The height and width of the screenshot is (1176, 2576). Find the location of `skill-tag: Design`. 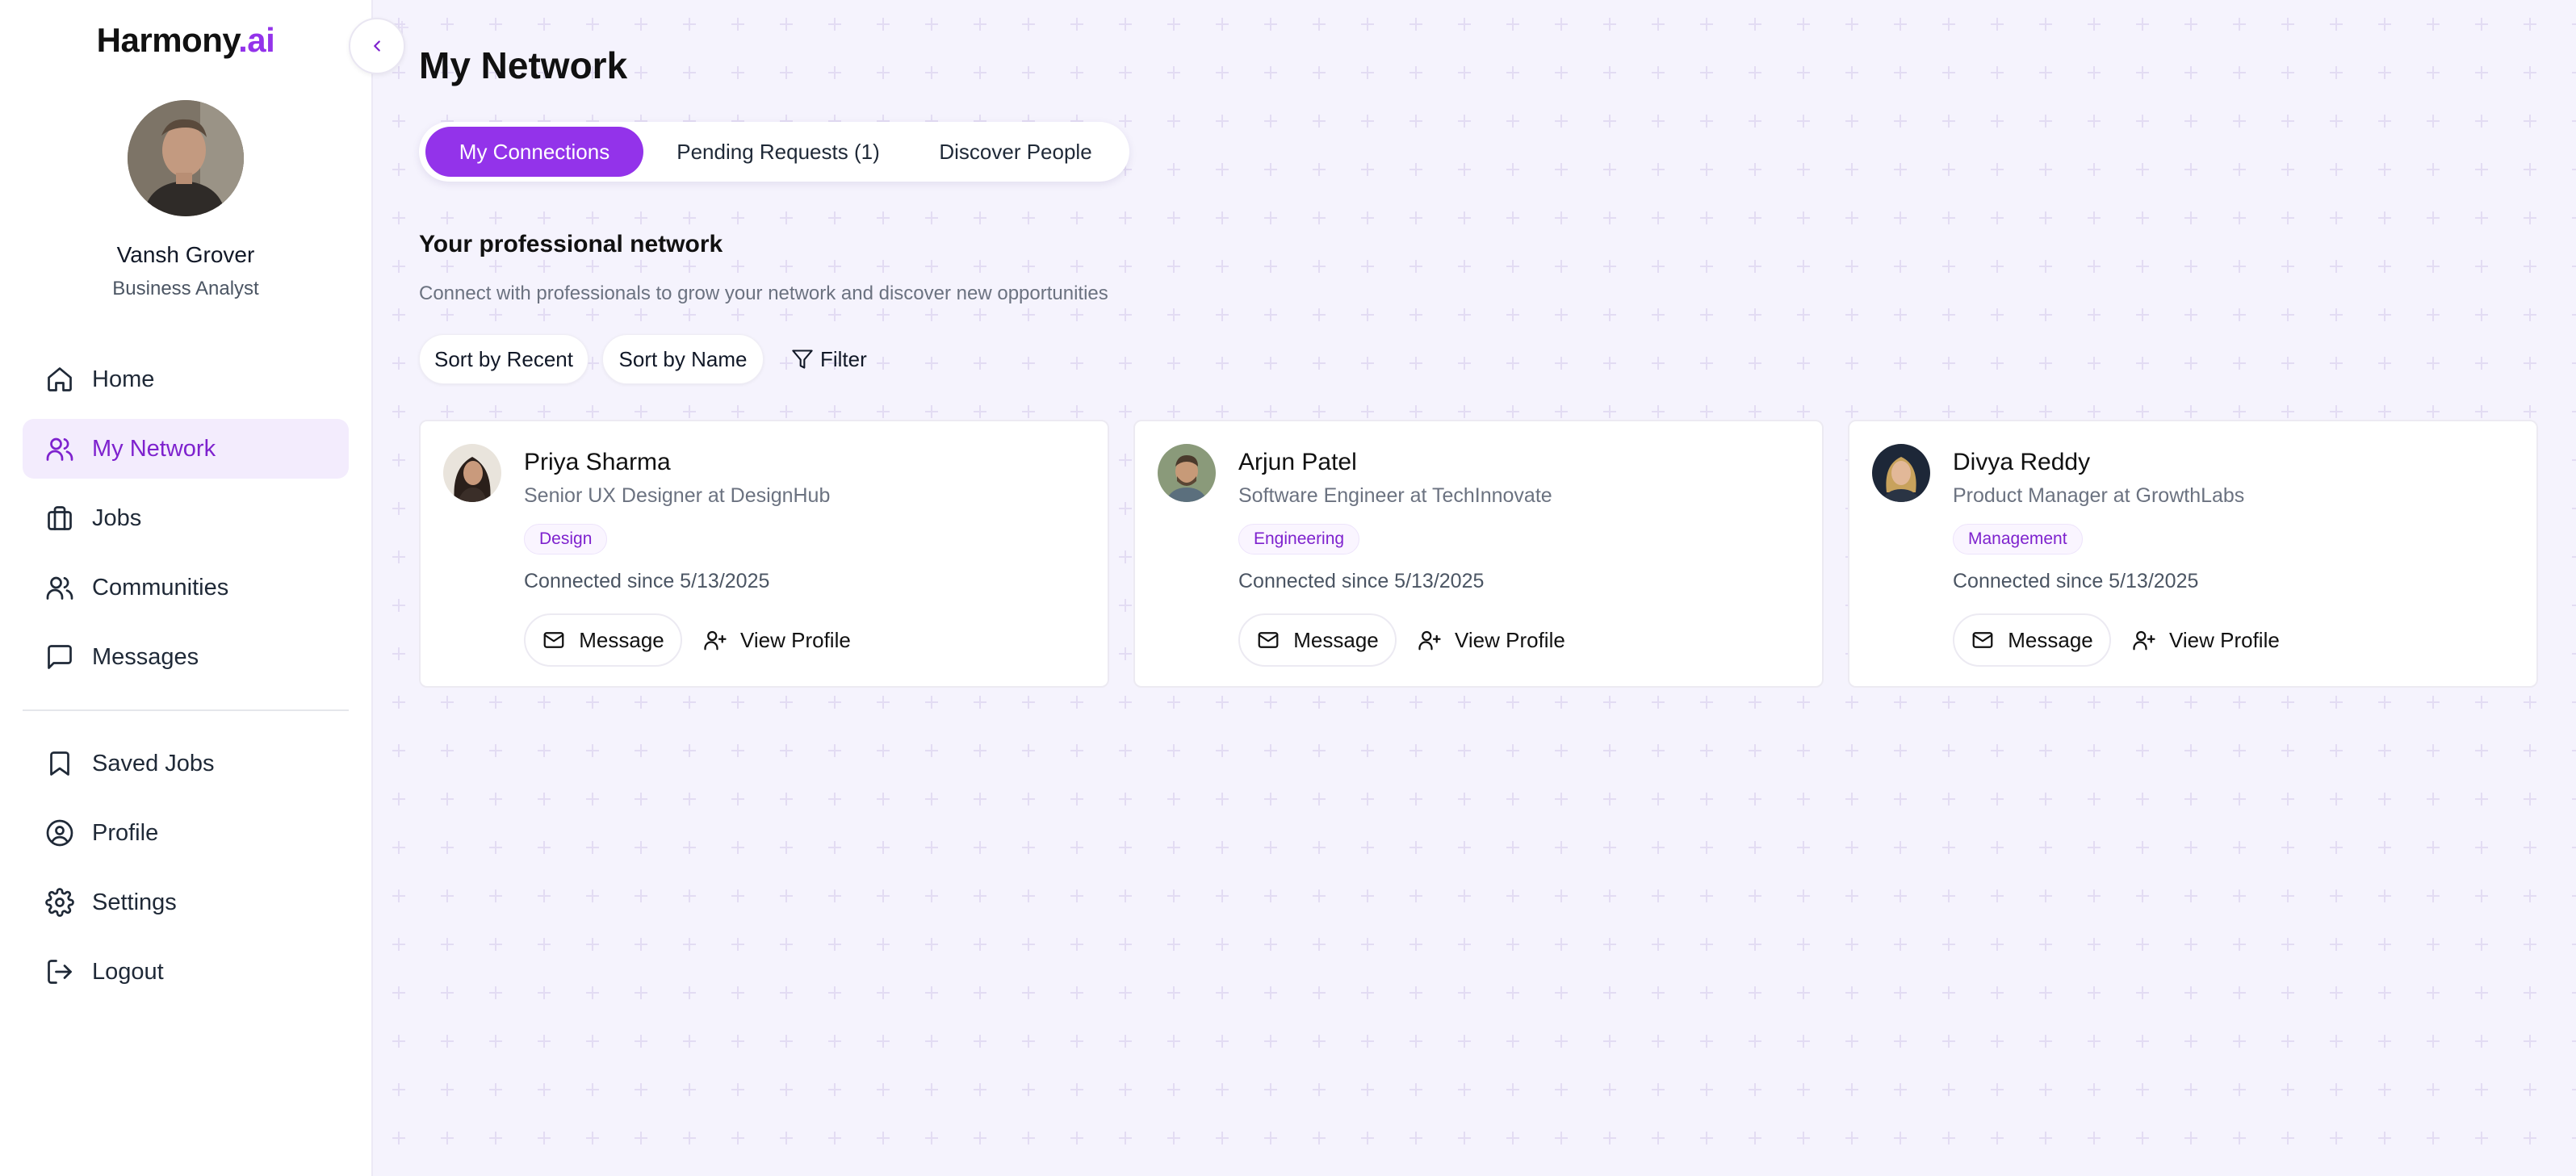

skill-tag: Design is located at coordinates (566, 540).